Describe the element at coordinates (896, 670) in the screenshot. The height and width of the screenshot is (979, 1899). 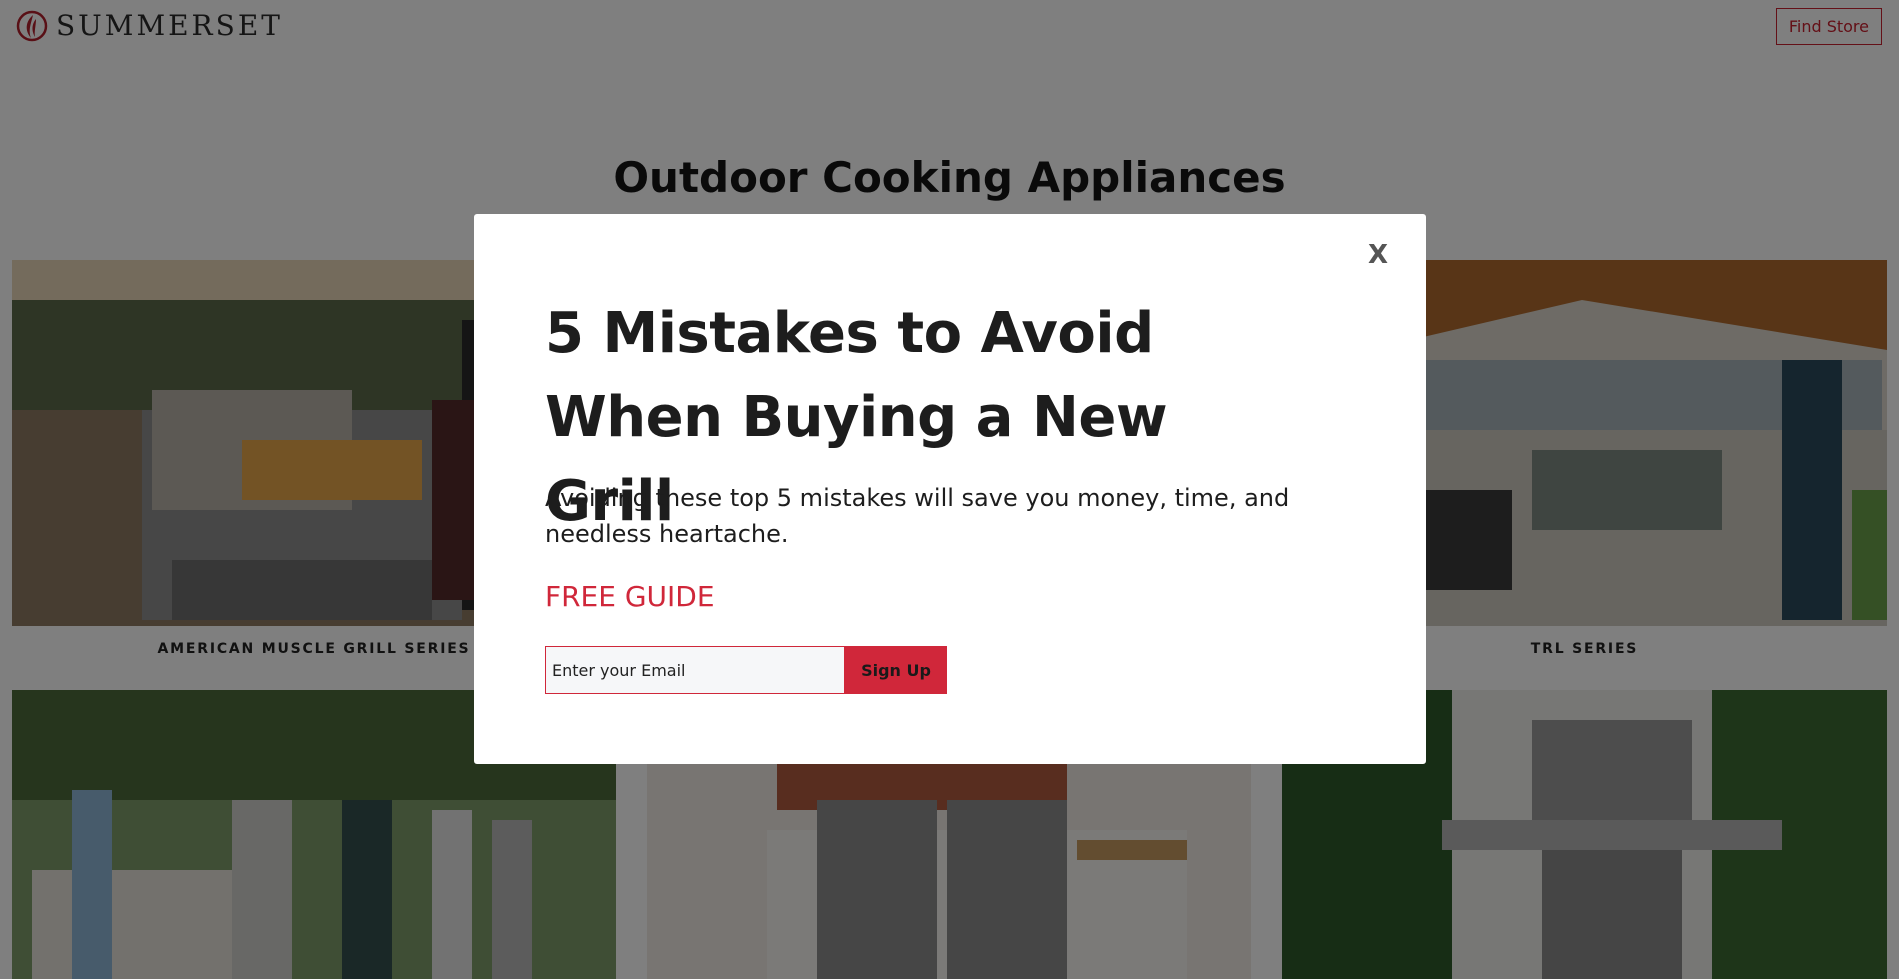
I see `sign-up-button: Sign Up` at that location.